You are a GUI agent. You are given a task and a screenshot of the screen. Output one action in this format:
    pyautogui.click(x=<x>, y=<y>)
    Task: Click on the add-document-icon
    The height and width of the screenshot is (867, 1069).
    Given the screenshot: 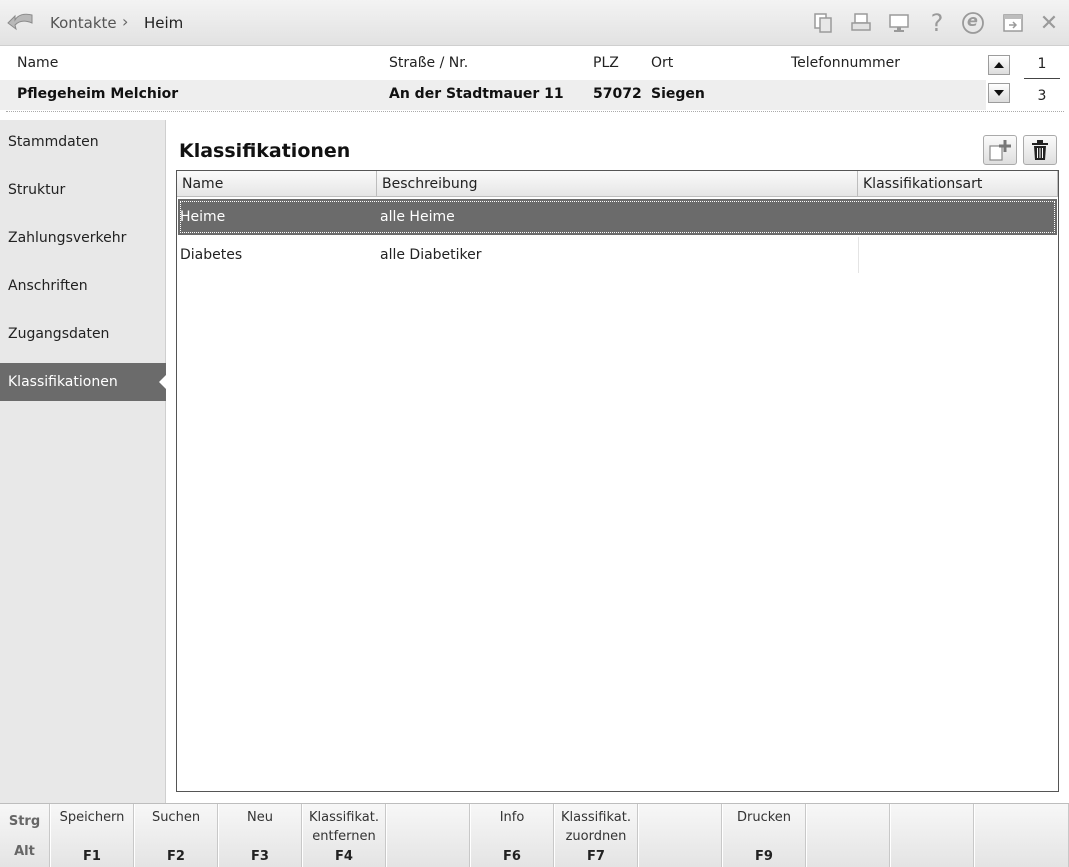 What is the action you would take?
    pyautogui.click(x=1000, y=150)
    